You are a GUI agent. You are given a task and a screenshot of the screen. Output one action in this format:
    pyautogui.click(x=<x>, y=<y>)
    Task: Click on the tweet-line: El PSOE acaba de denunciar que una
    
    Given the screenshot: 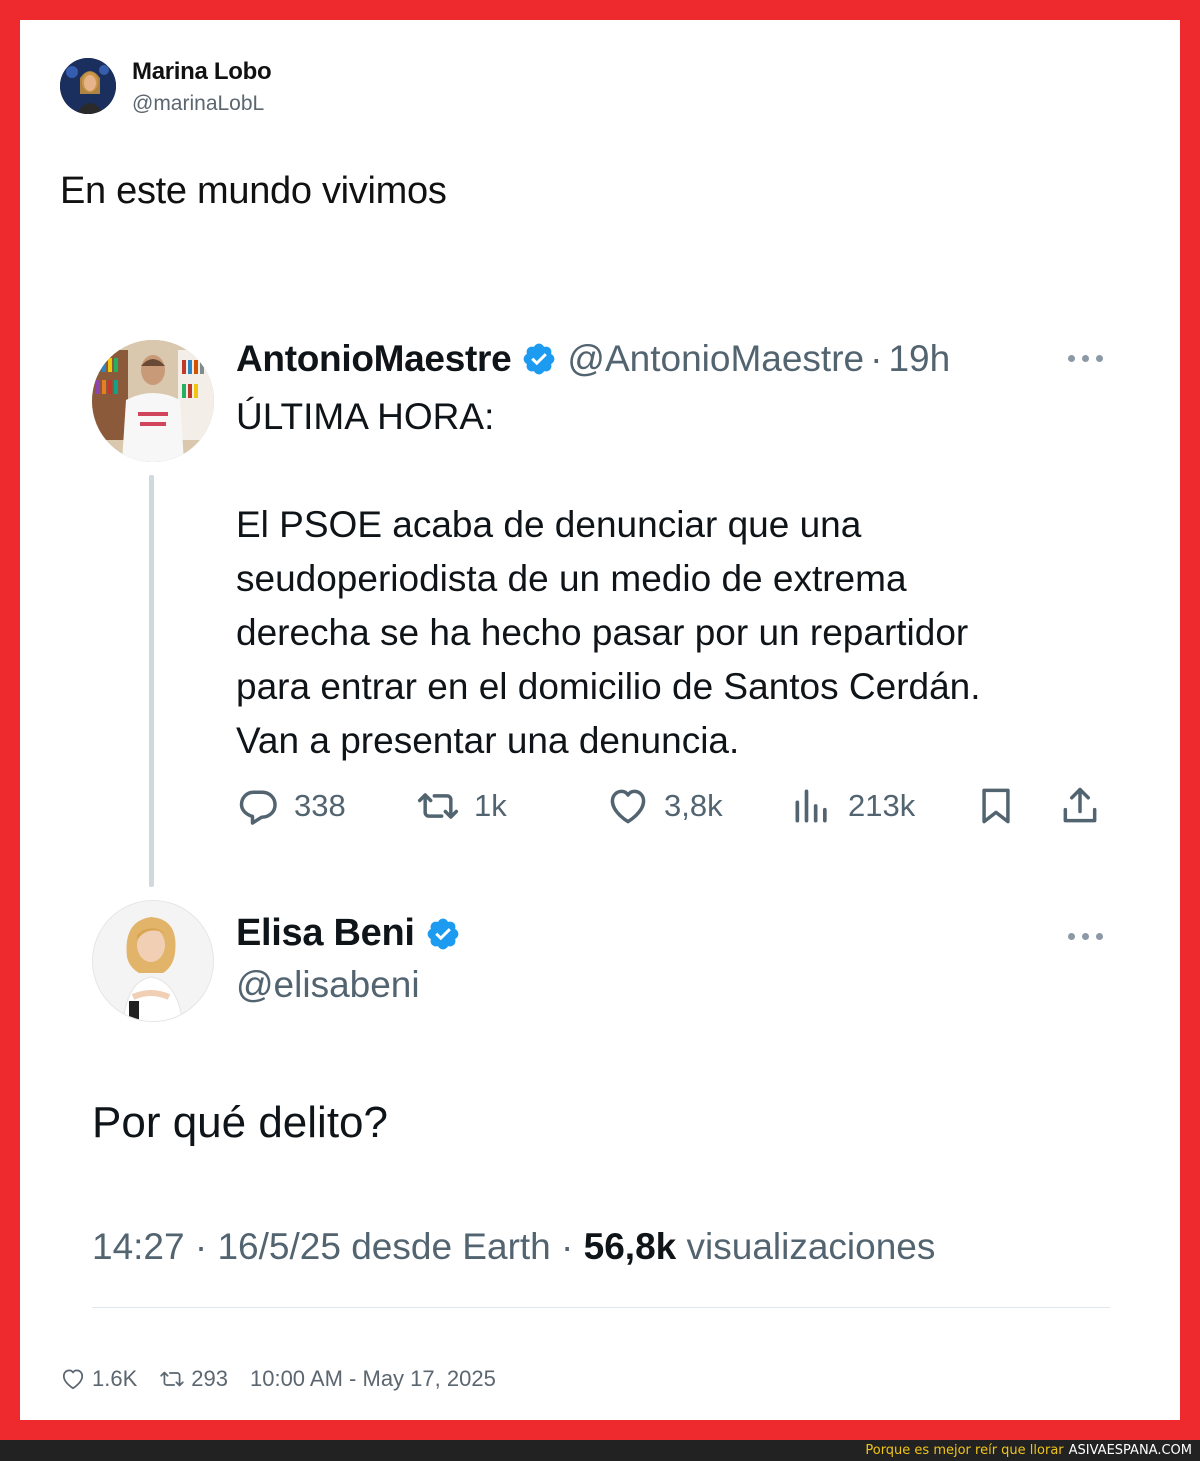 What is the action you would take?
    pyautogui.click(x=549, y=524)
    